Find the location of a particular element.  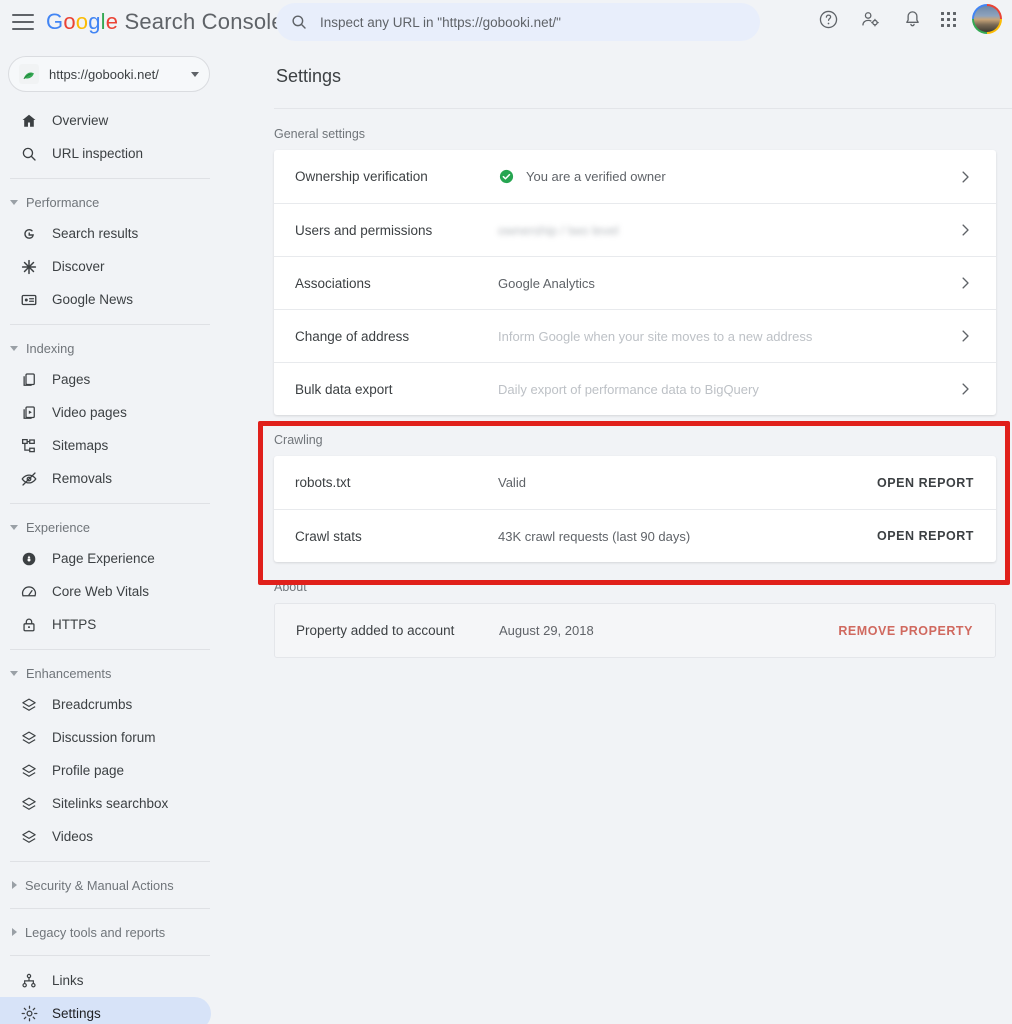

sidebar-item-page-experience: Page Experience is located at coordinates (105, 558).